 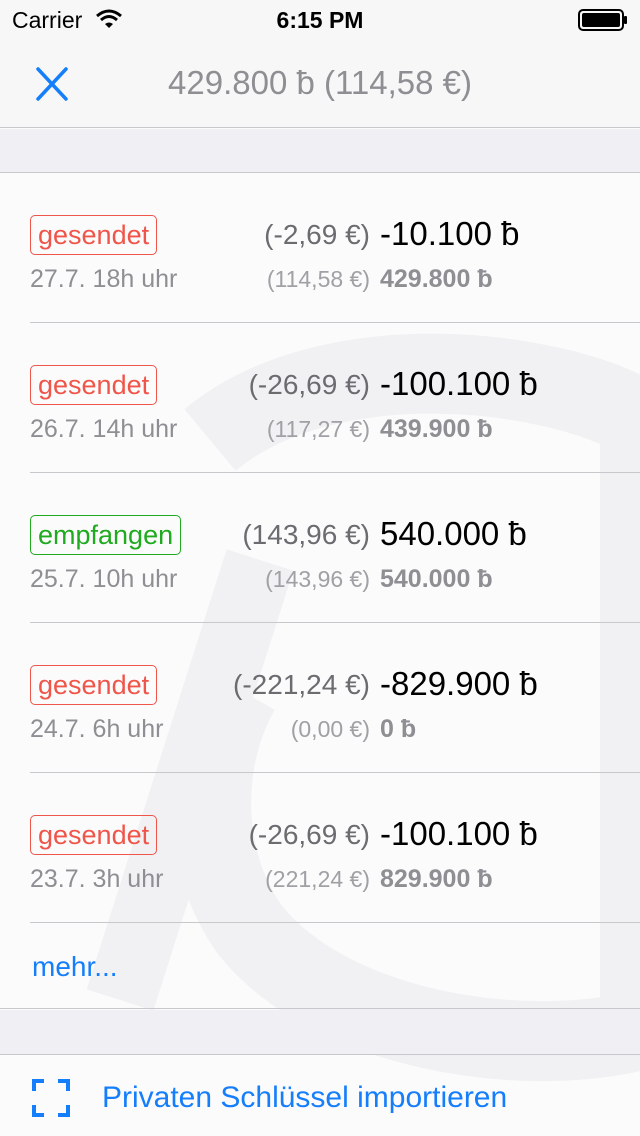 I want to click on status-badge: empfangen, so click(x=106, y=535).